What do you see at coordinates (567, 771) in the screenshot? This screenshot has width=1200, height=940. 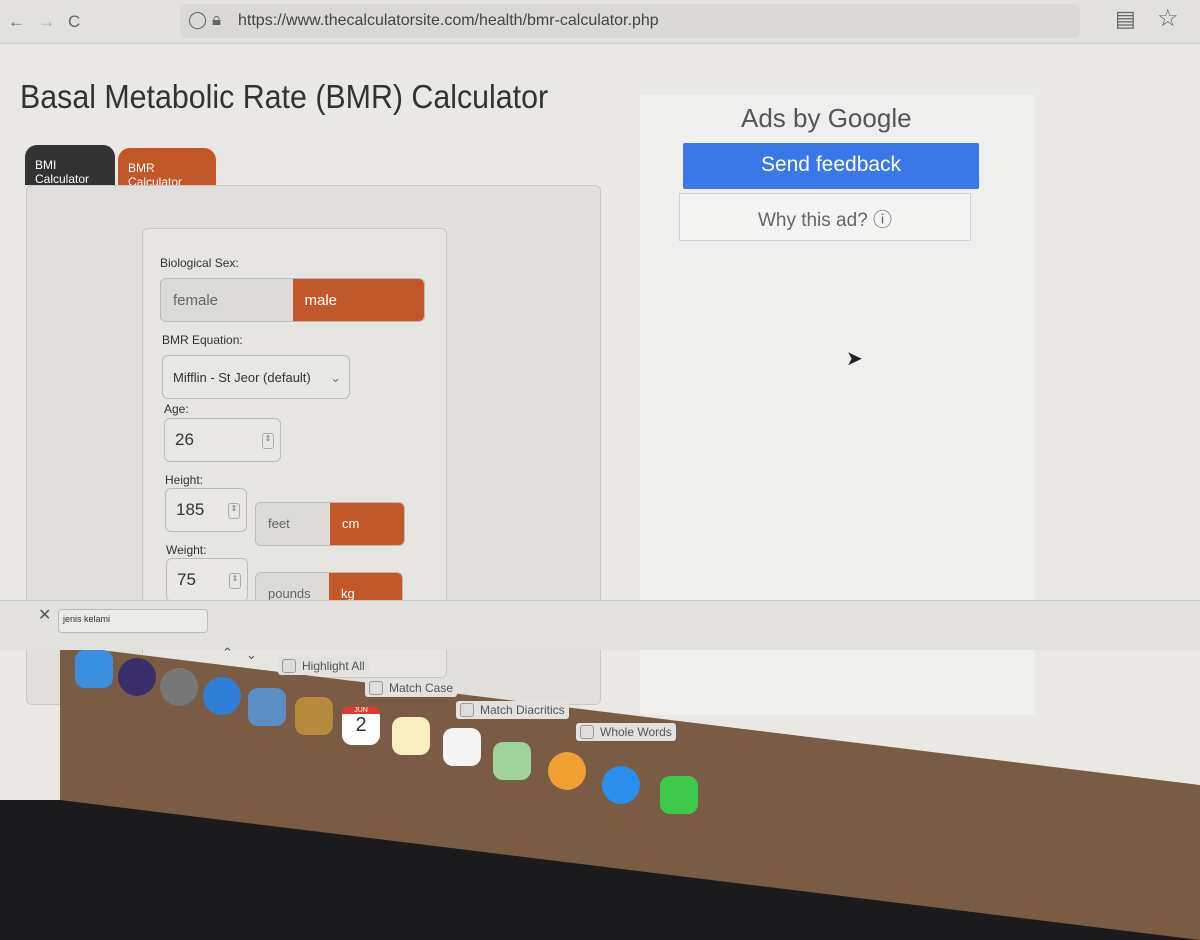 I see `photos-icon` at bounding box center [567, 771].